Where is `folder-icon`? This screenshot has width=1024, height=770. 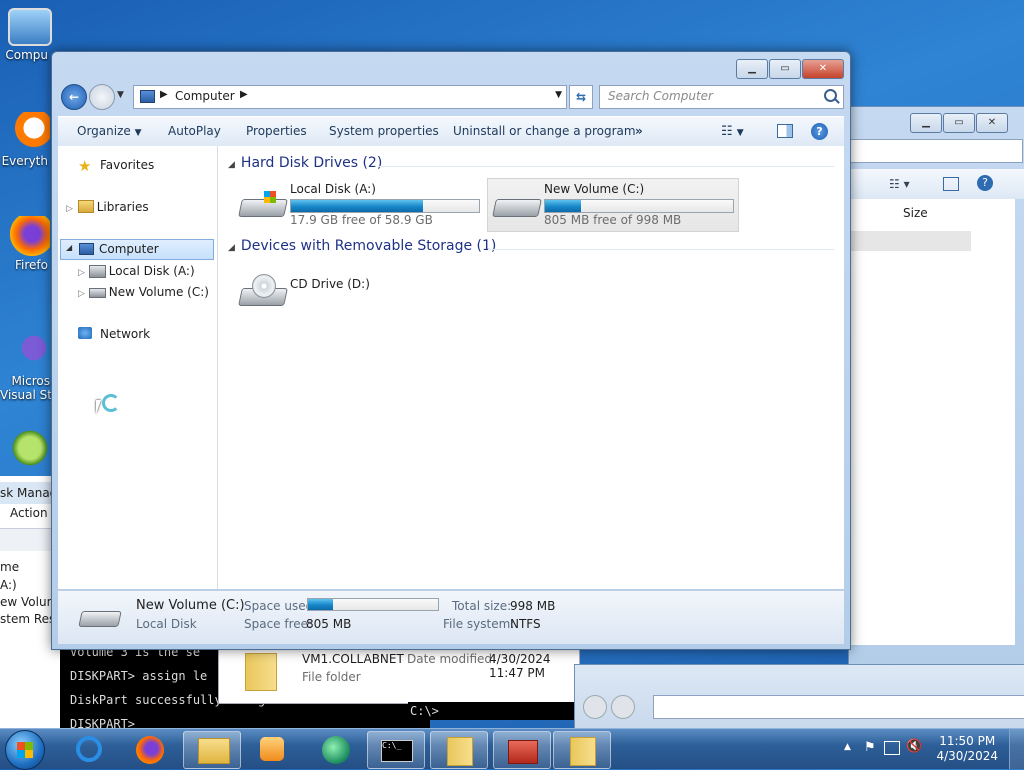 folder-icon is located at coordinates (583, 751).